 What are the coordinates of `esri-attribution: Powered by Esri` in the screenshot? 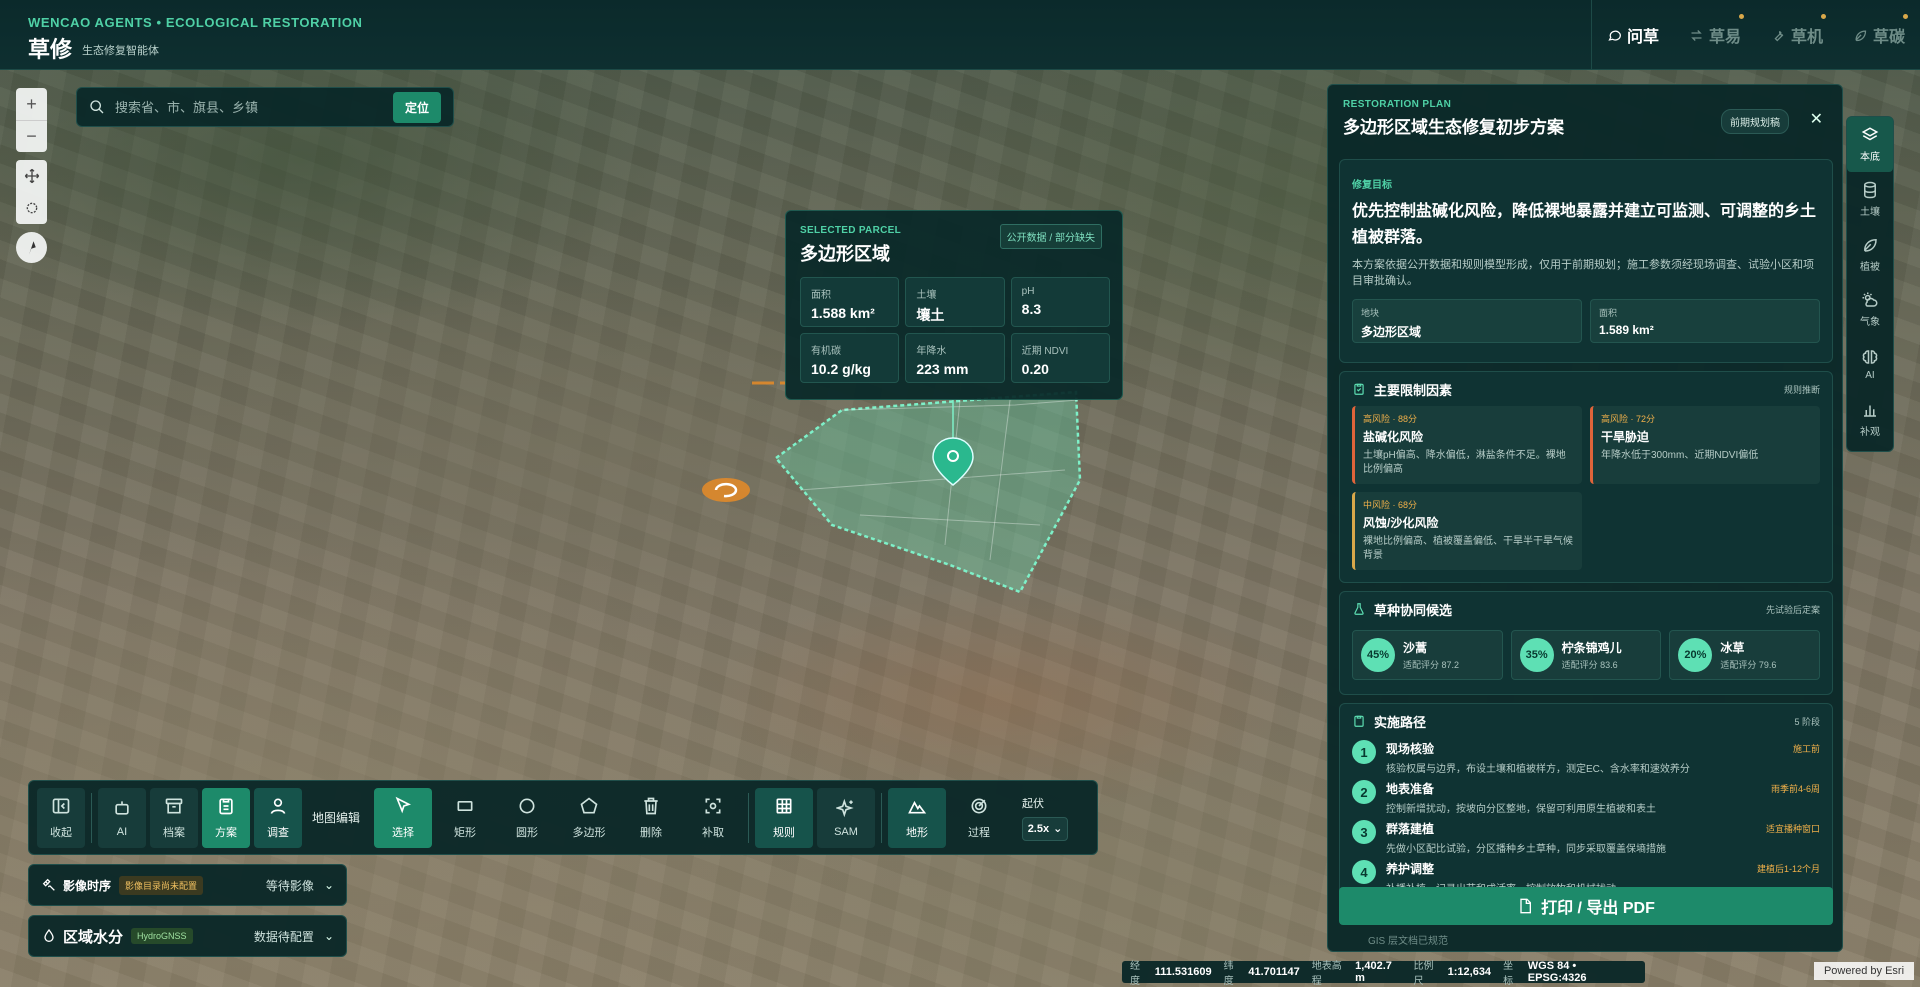 It's located at (1864, 971).